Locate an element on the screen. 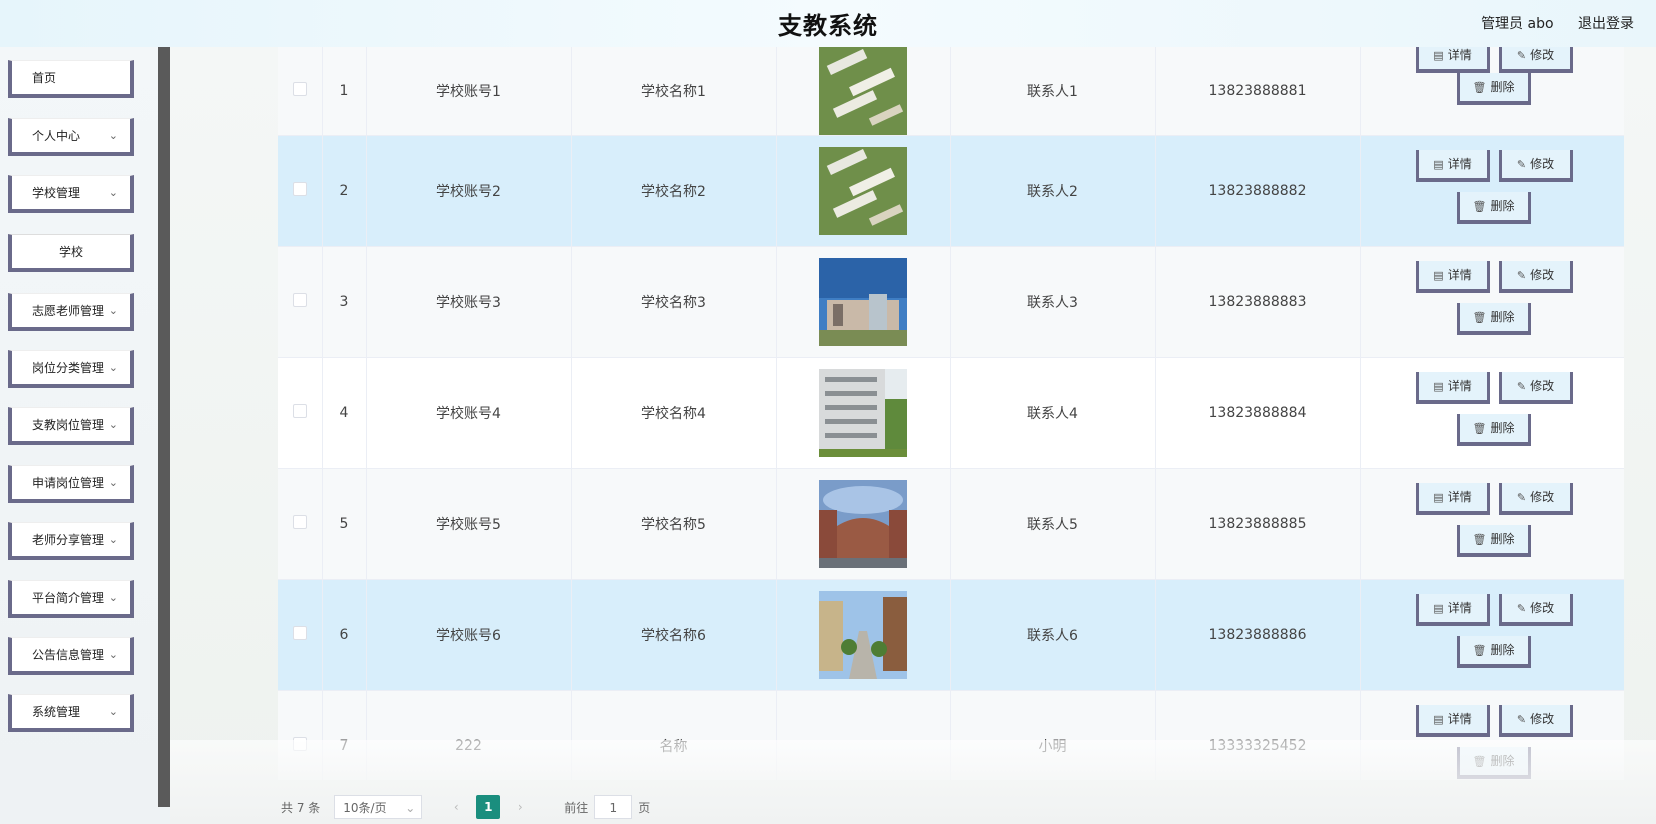 This screenshot has height=824, width=1656. school-name-cell: 学校名称3 is located at coordinates (674, 302).